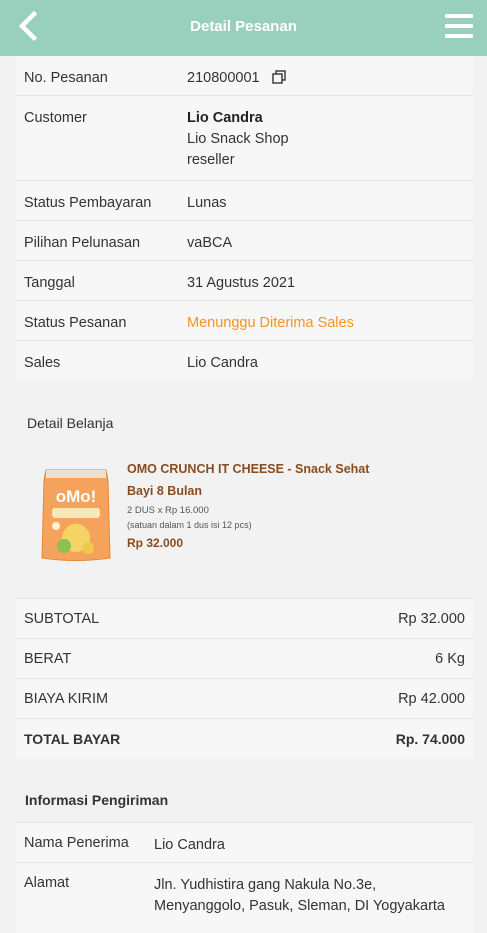 The image size is (487, 933). I want to click on app-header: Detail Pesanan, so click(243, 28).